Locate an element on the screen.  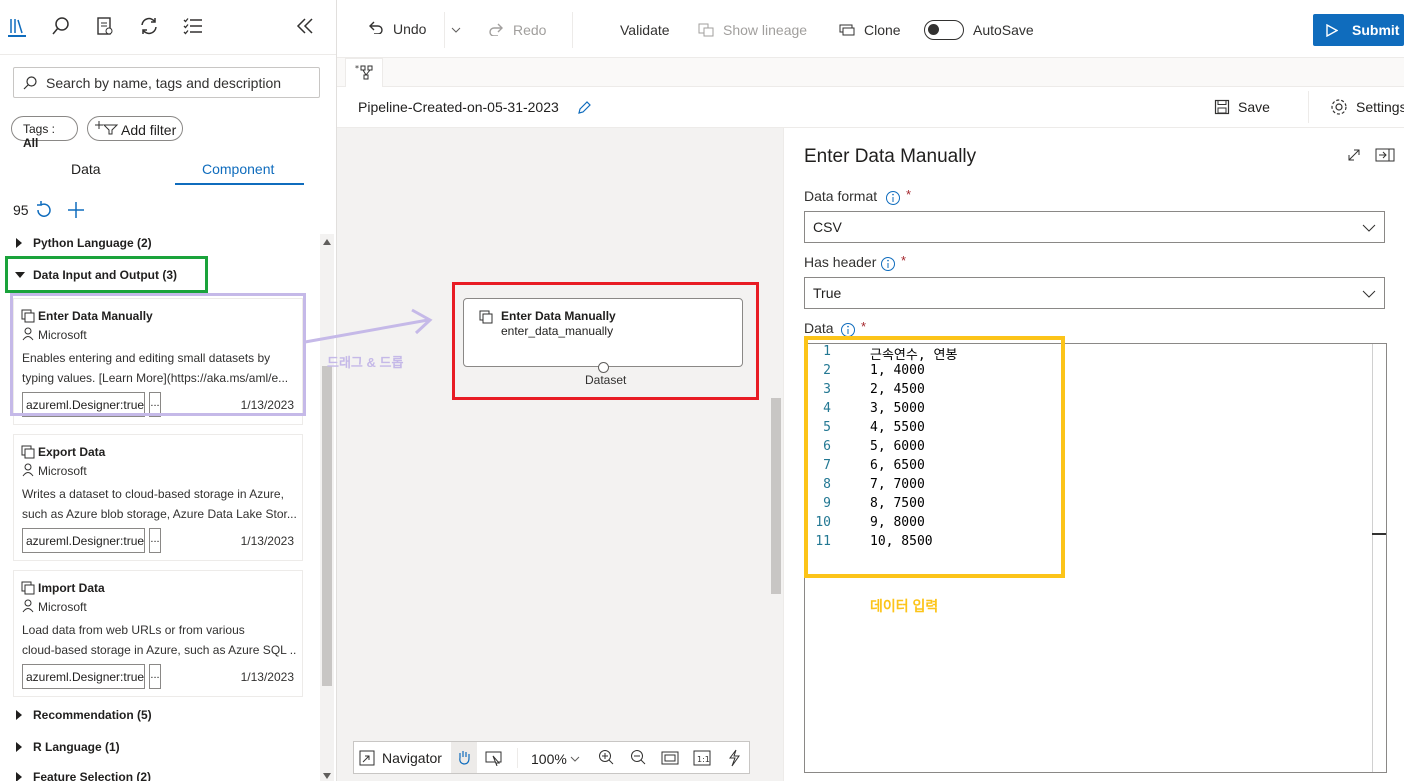
tags-filter-button: Tags : All is located at coordinates (44, 133).